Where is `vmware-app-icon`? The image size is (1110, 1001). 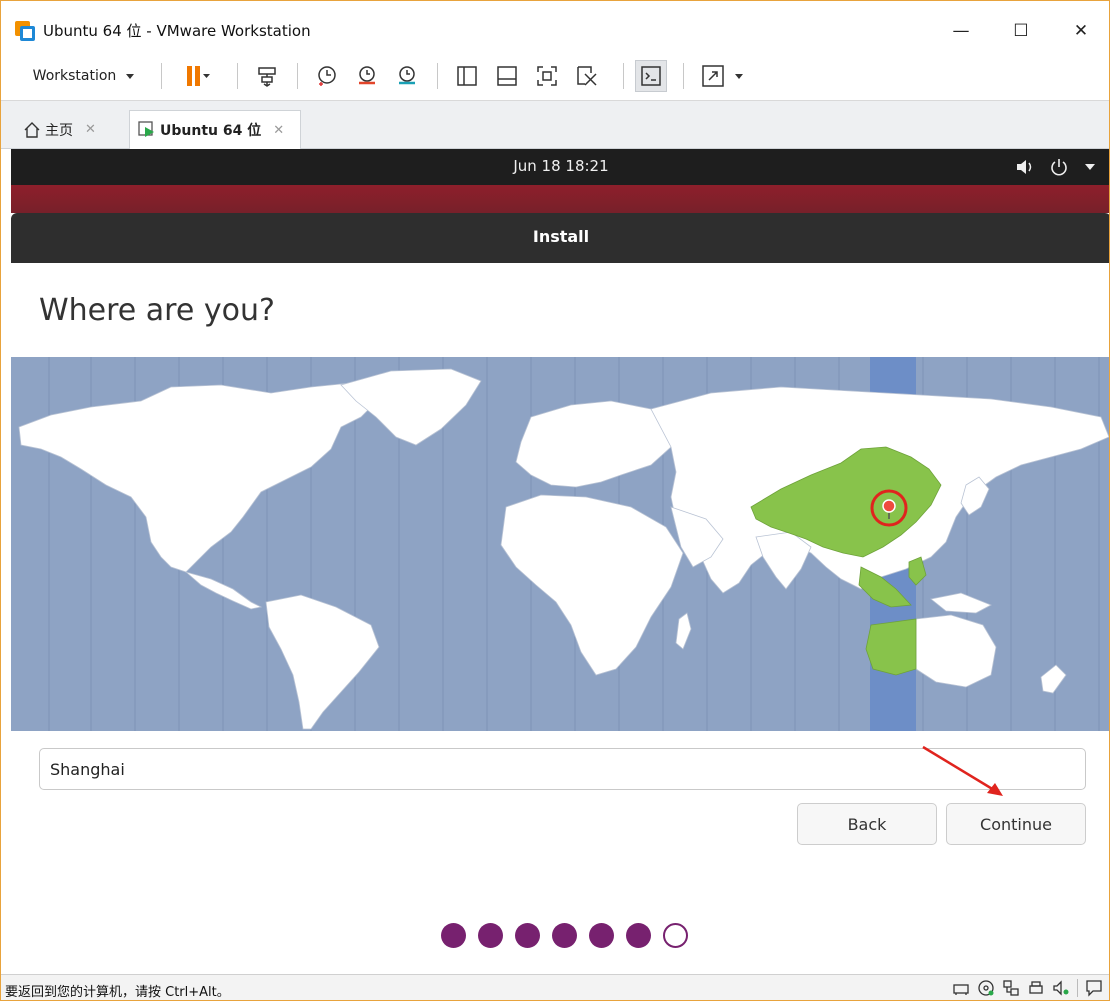 vmware-app-icon is located at coordinates (25, 31).